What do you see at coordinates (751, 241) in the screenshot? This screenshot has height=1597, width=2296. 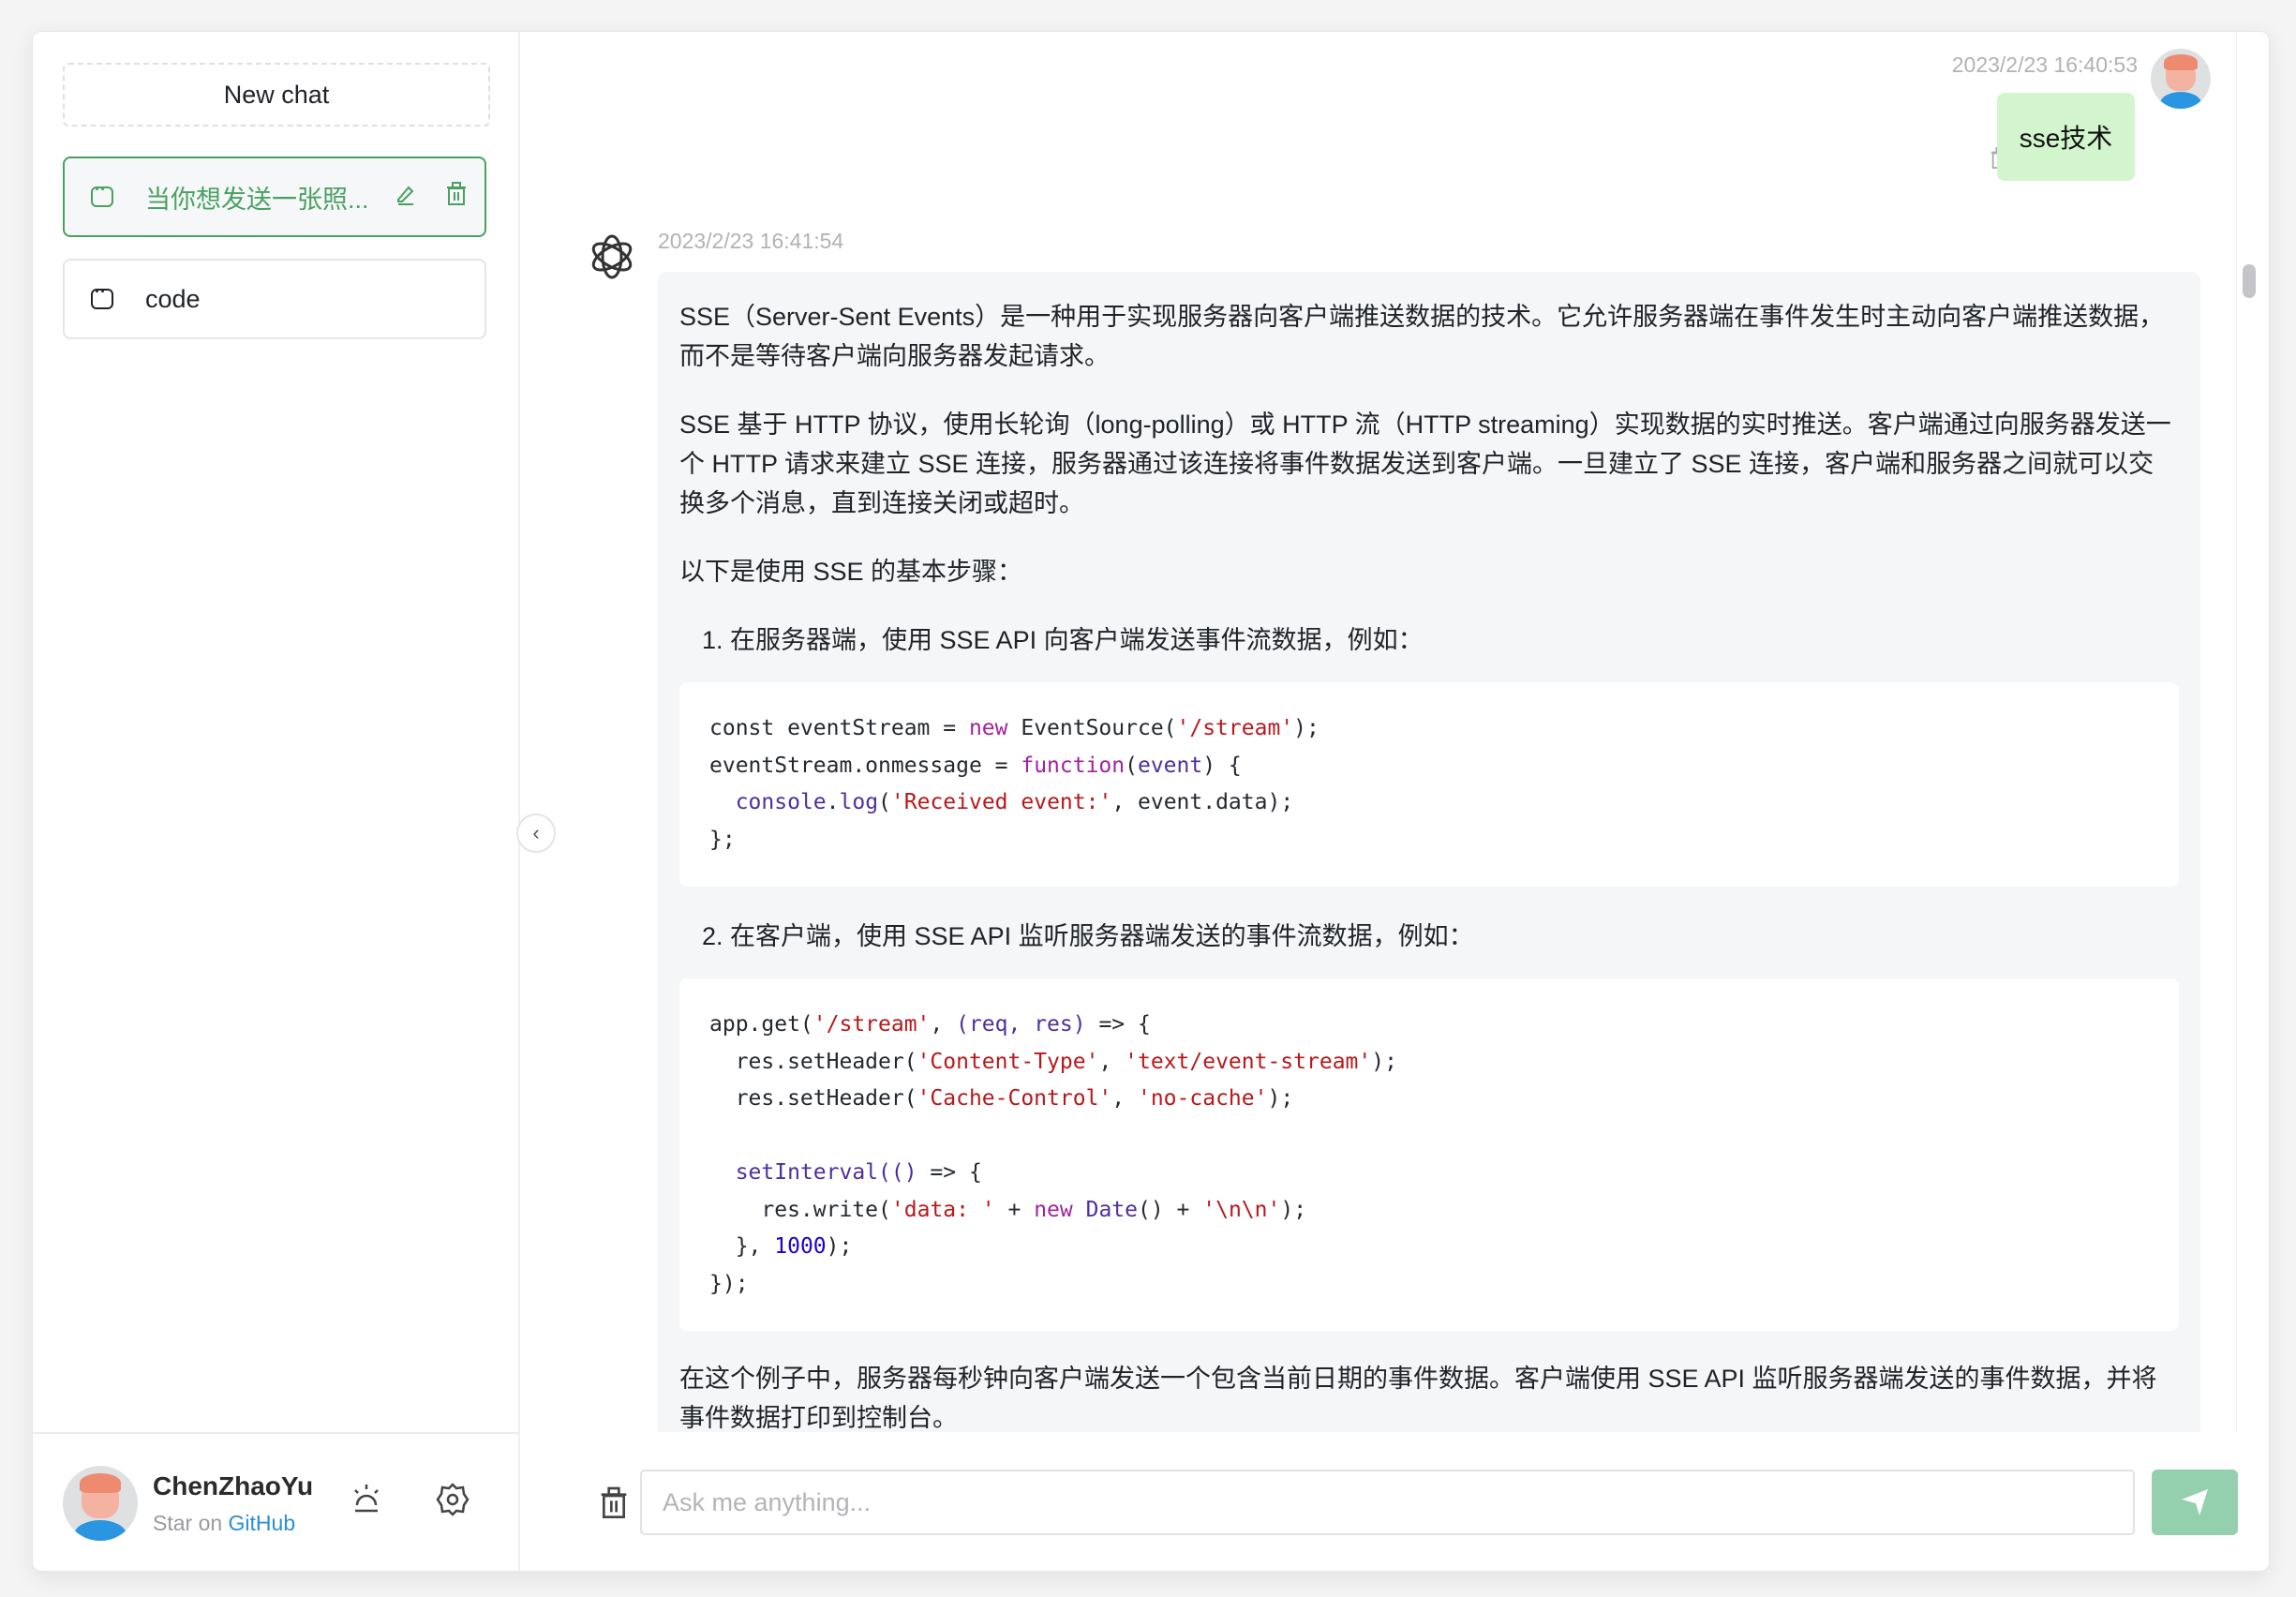 I see `ai-message-timestamp: 2023/2/23 16:41:54` at bounding box center [751, 241].